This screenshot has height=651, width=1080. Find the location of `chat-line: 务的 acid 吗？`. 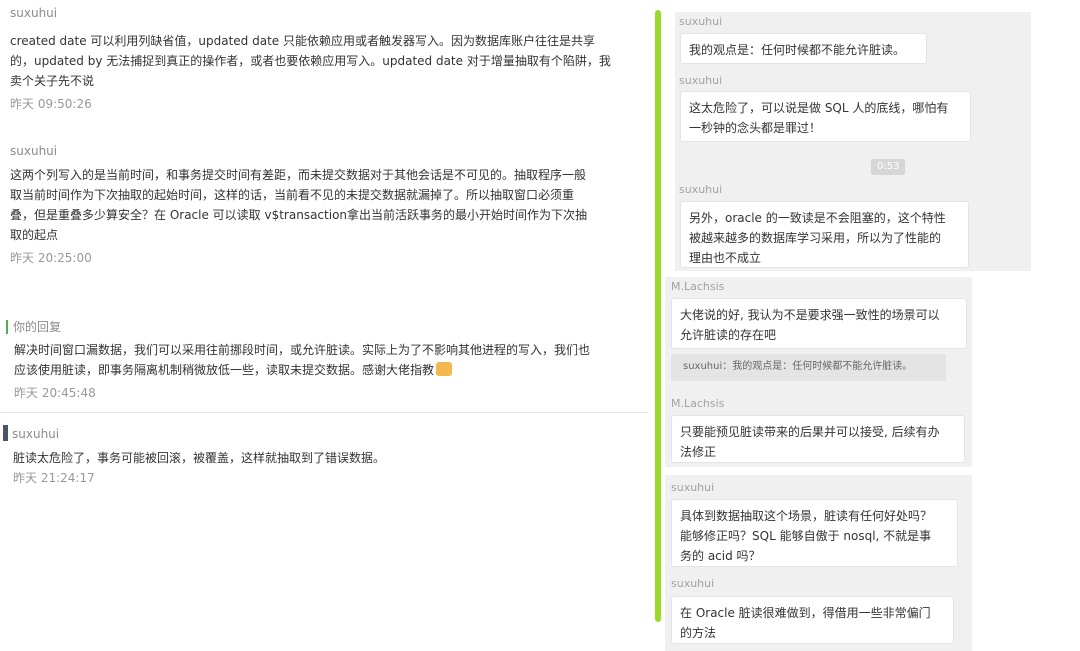

chat-line: 务的 acid 吗？ is located at coordinates (720, 556).